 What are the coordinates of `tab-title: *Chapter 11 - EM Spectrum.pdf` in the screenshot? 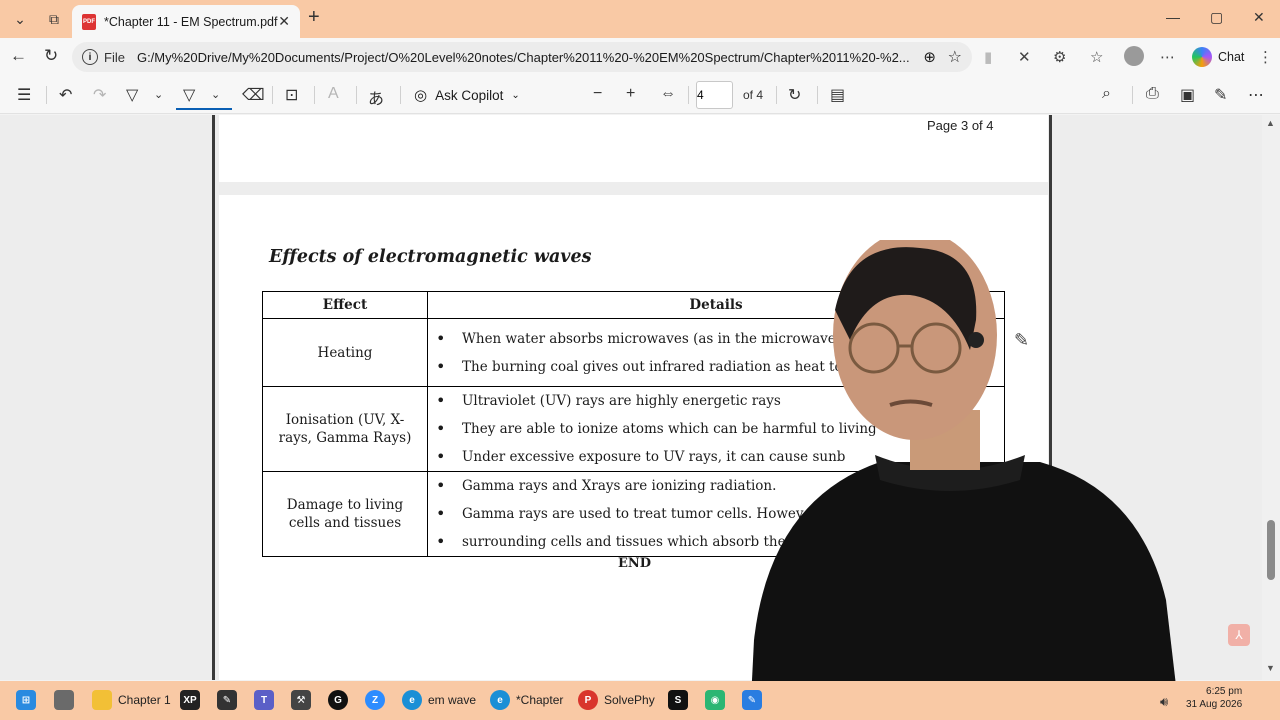 It's located at (191, 21).